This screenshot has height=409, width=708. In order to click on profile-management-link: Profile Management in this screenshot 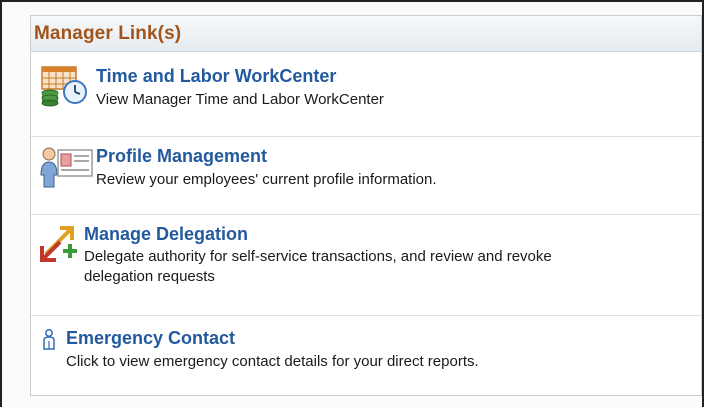, I will do `click(181, 156)`.